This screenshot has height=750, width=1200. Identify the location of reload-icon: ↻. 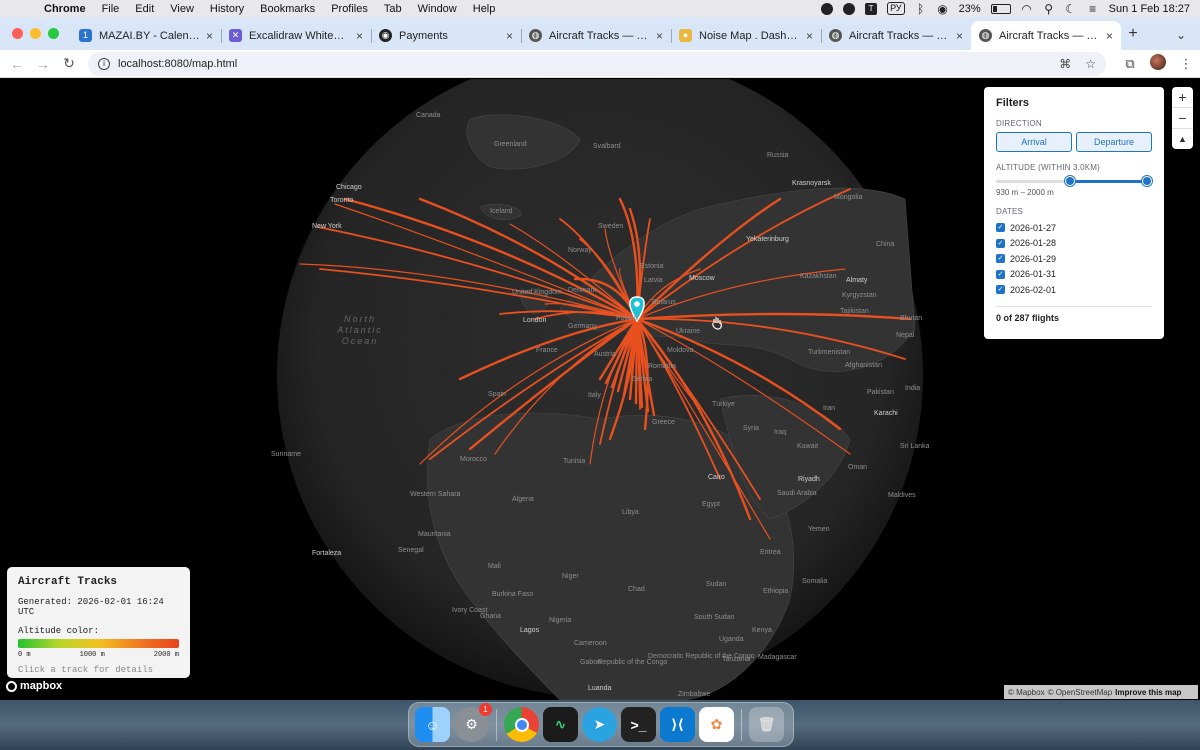
(69, 63).